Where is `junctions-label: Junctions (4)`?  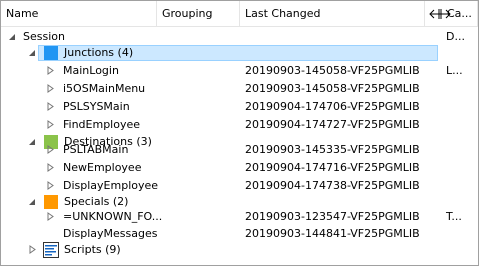
junctions-label: Junctions (4) is located at coordinates (99, 52).